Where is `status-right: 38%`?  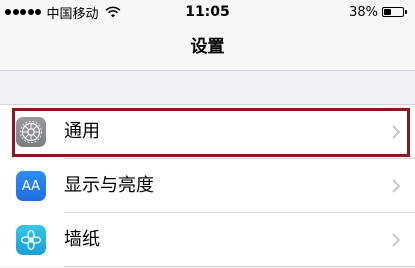
status-right: 38% is located at coordinates (378, 12).